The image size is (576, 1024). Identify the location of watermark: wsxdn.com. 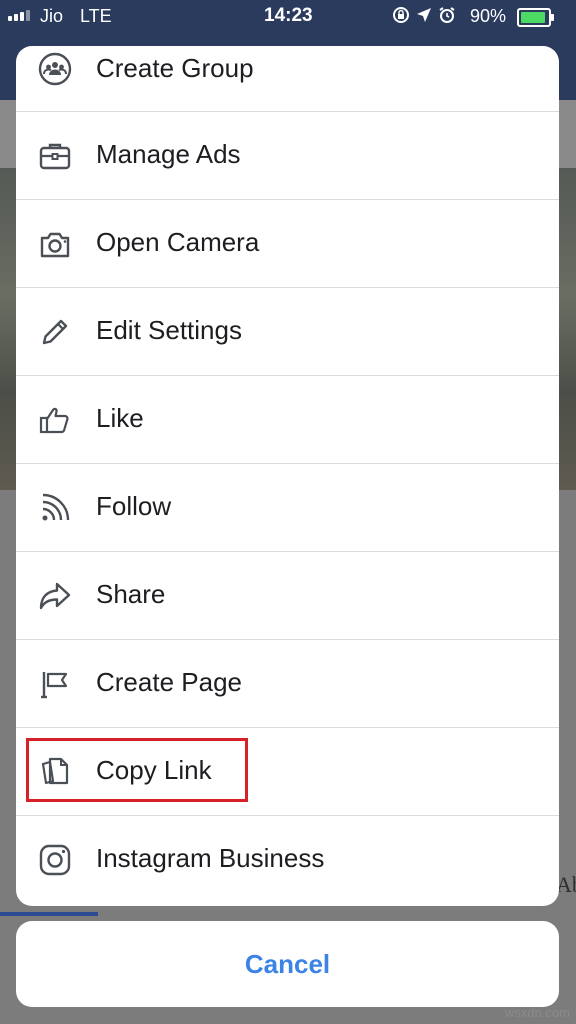
(537, 1012).